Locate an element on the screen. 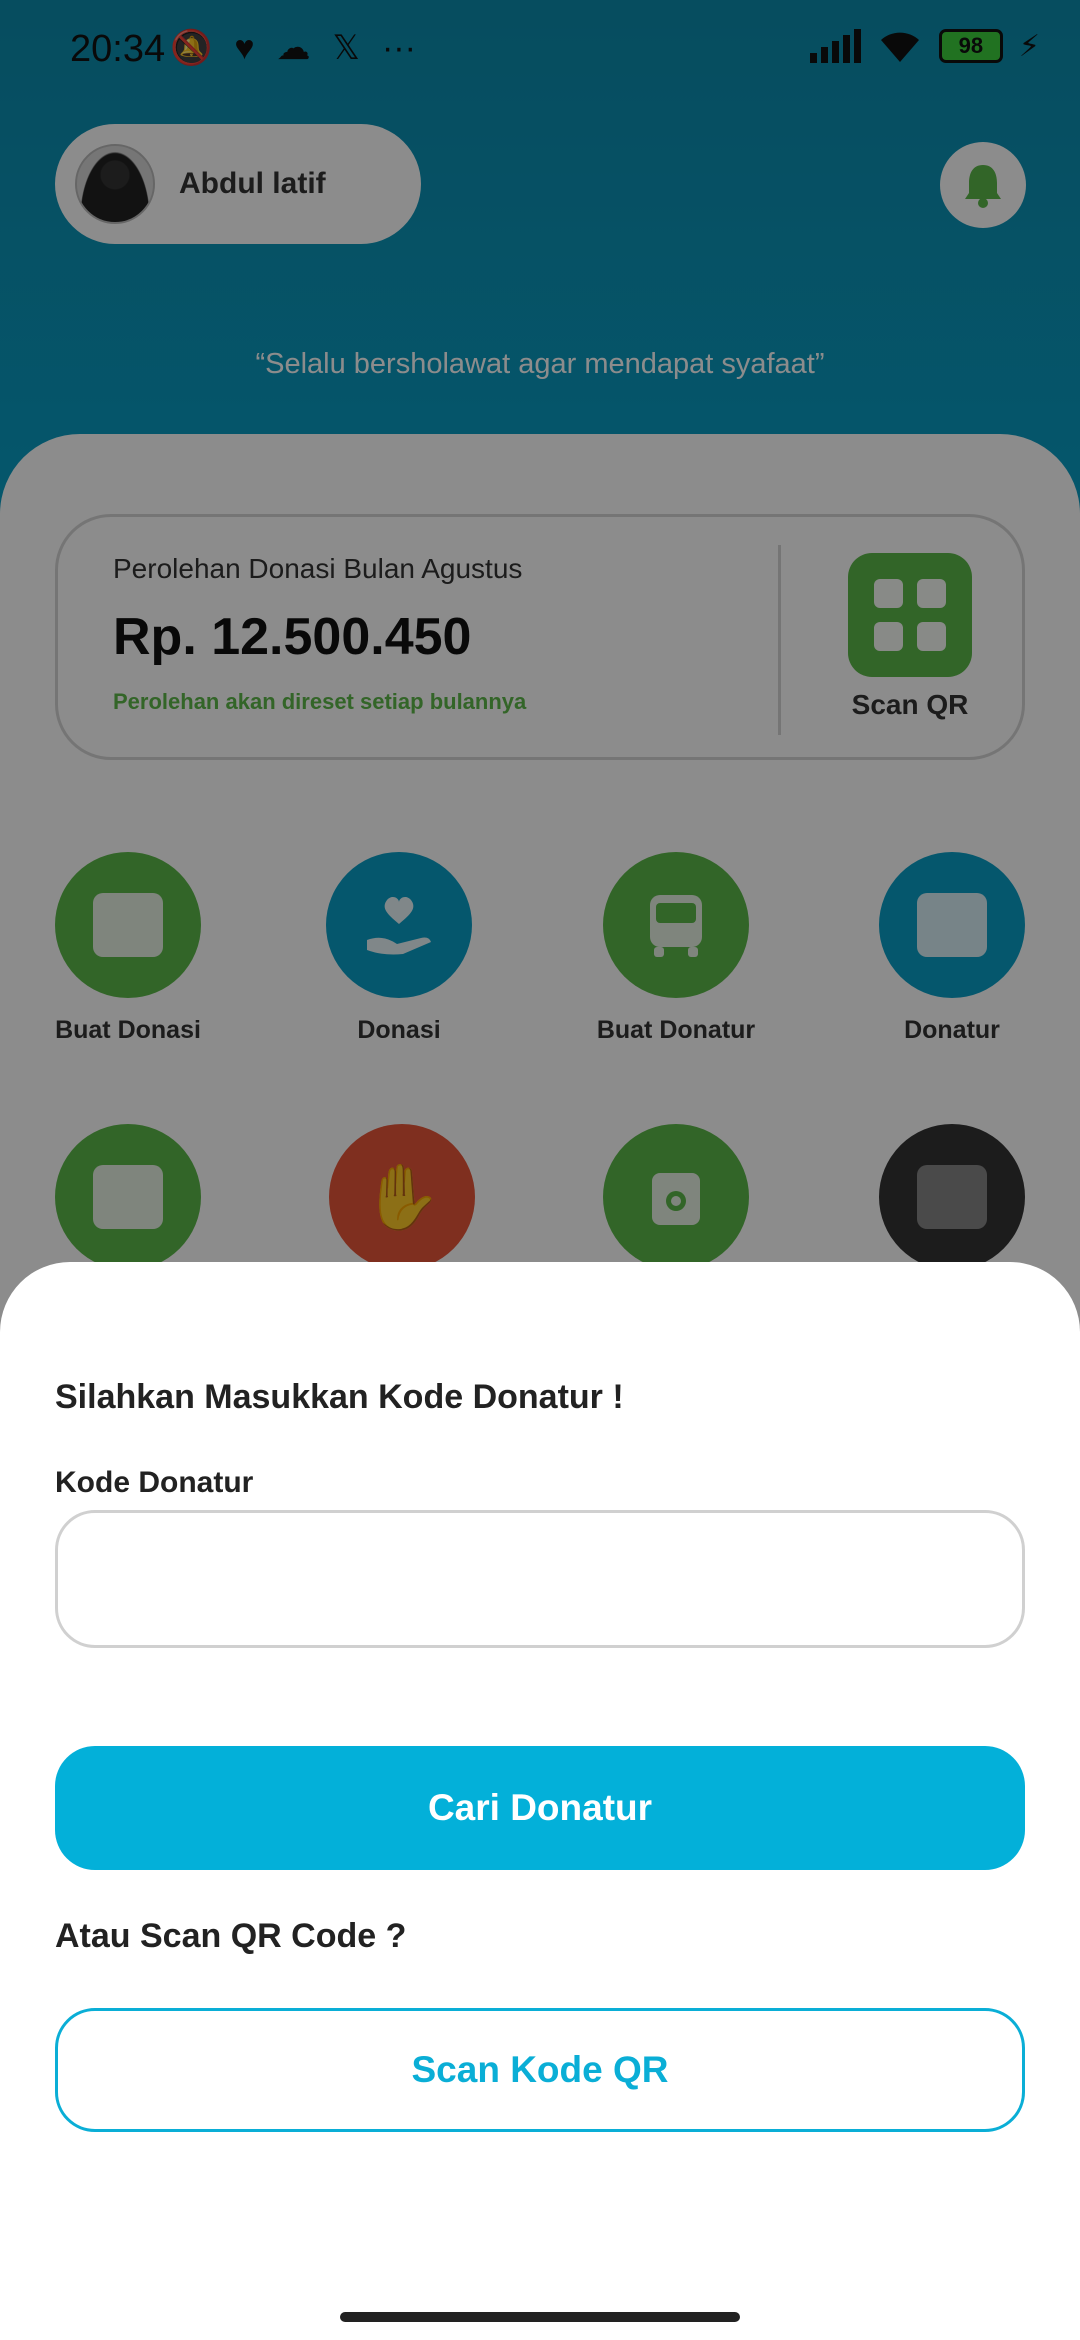 The width and height of the screenshot is (1080, 2340). donor-code-input is located at coordinates (540, 1579).